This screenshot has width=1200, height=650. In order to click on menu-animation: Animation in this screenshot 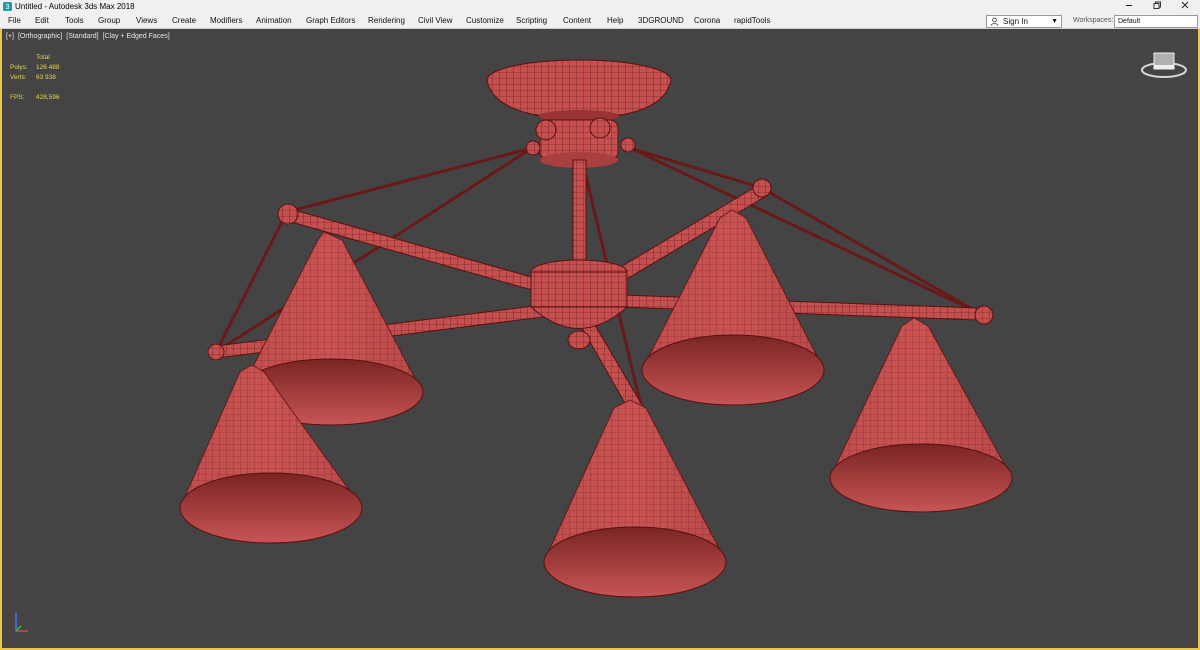, I will do `click(274, 21)`.